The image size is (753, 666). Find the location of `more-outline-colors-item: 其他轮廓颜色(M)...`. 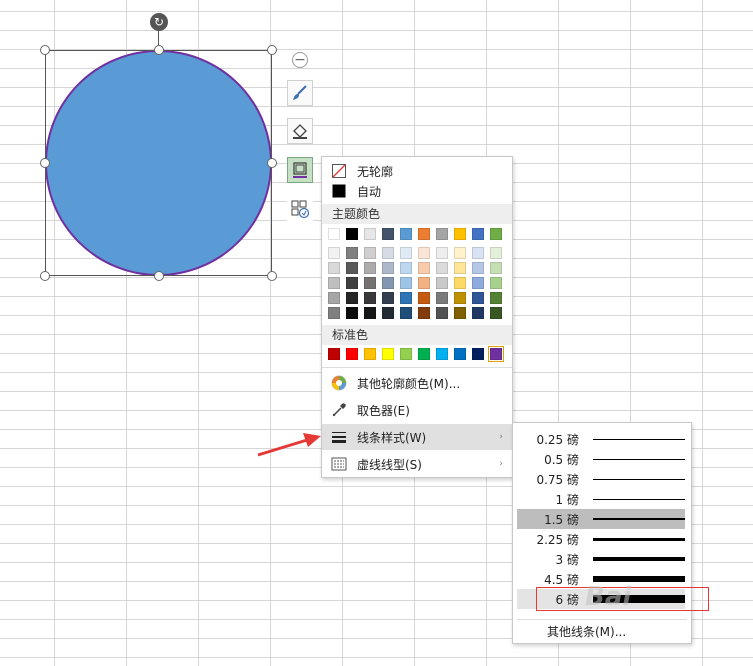

more-outline-colors-item: 其他轮廓颜色(M)... is located at coordinates (417, 383).